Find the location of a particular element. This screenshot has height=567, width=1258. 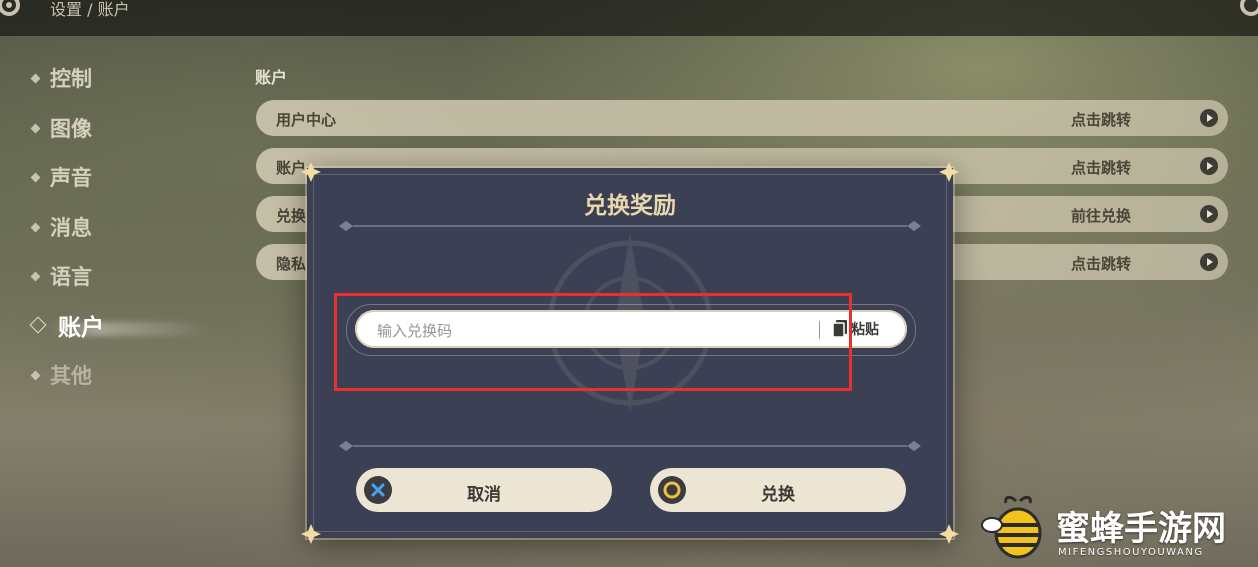

breadcrumb: 设置 / 账户 is located at coordinates (90, 9).